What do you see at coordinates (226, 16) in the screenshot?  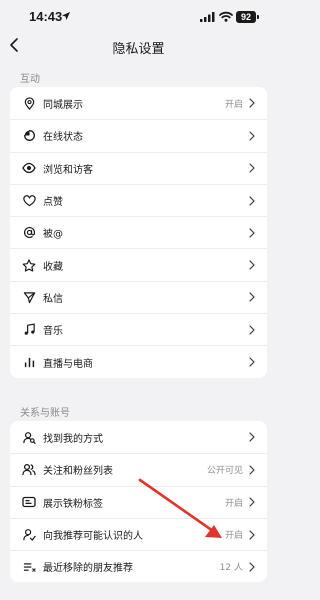 I see `wifi-icon` at bounding box center [226, 16].